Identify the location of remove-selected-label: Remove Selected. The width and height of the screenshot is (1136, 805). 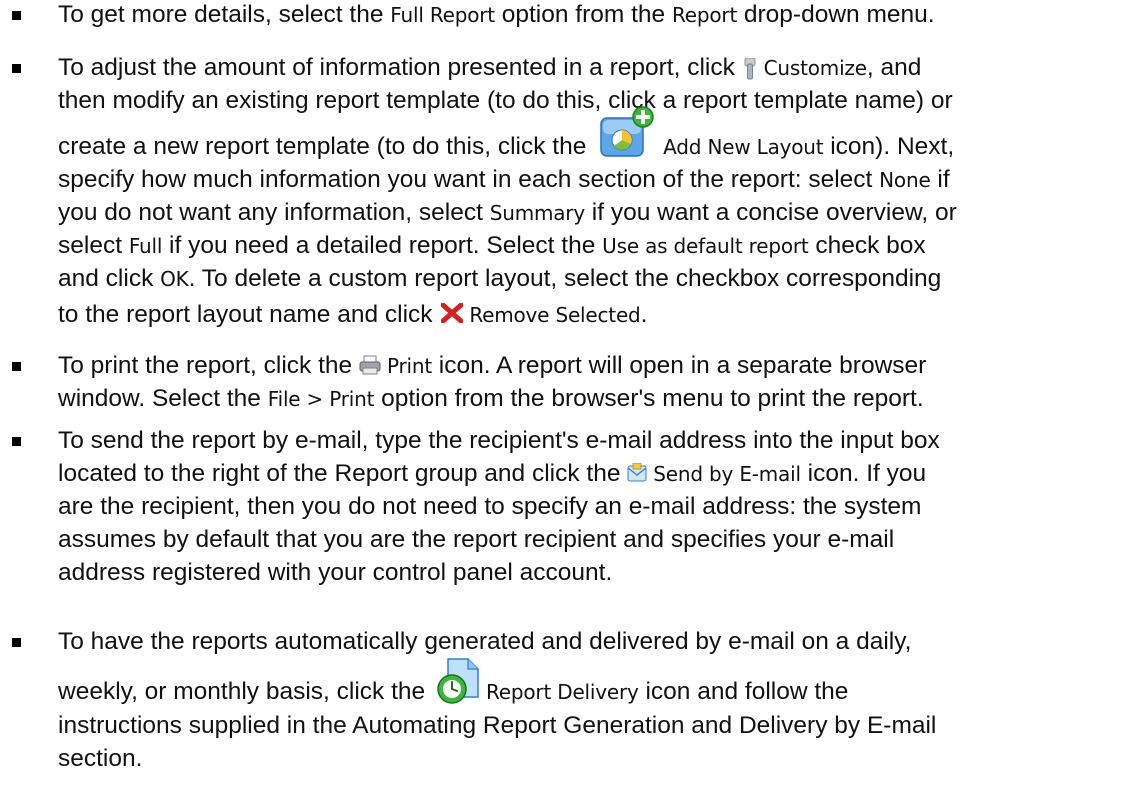
(555, 315).